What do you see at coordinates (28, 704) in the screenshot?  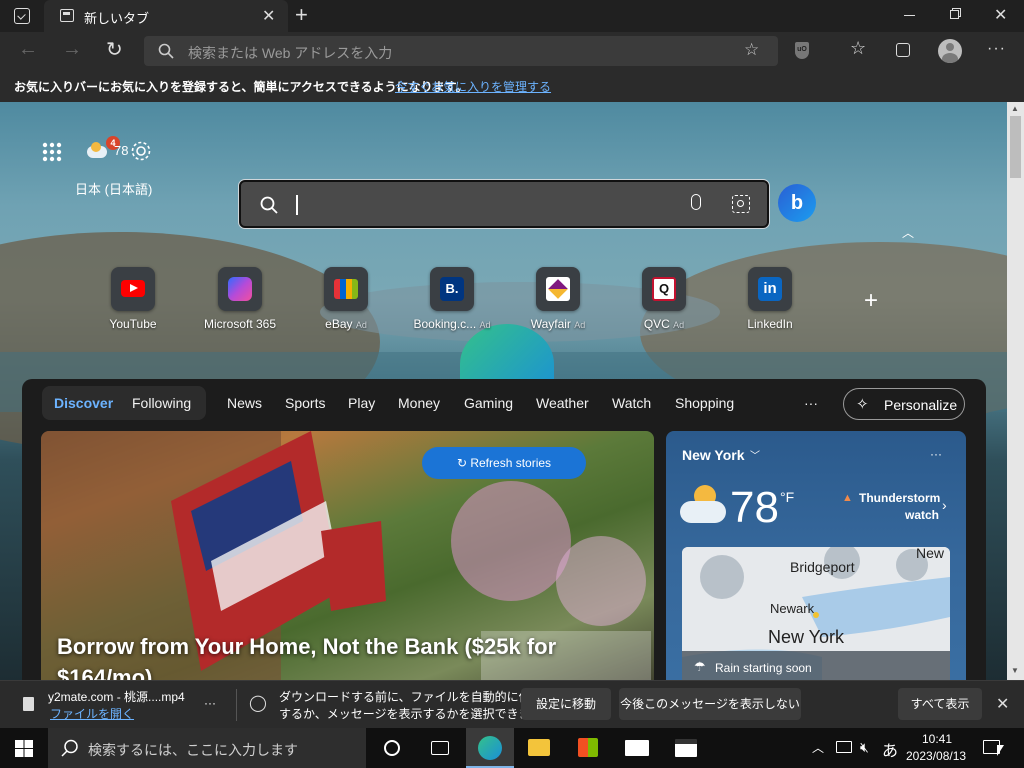 I see `file-icon` at bounding box center [28, 704].